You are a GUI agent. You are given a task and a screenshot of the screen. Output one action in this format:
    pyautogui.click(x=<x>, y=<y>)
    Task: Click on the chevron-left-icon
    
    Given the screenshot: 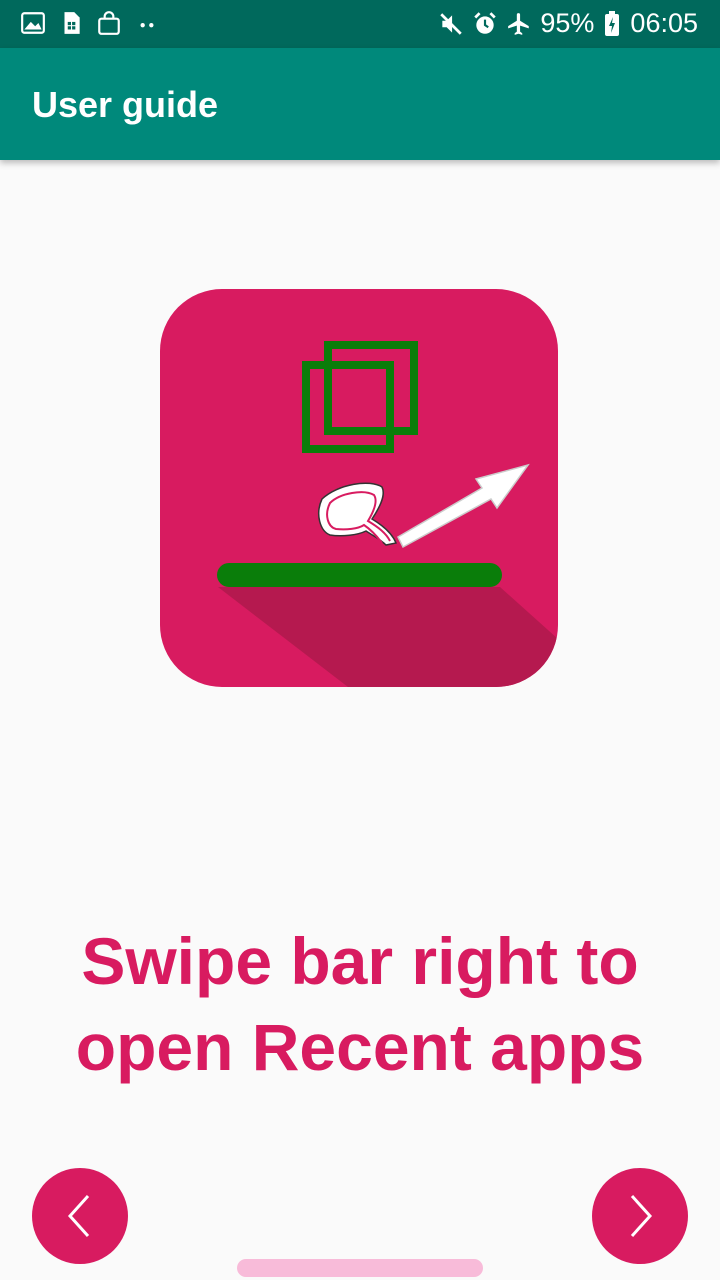 What is the action you would take?
    pyautogui.click(x=80, y=1216)
    